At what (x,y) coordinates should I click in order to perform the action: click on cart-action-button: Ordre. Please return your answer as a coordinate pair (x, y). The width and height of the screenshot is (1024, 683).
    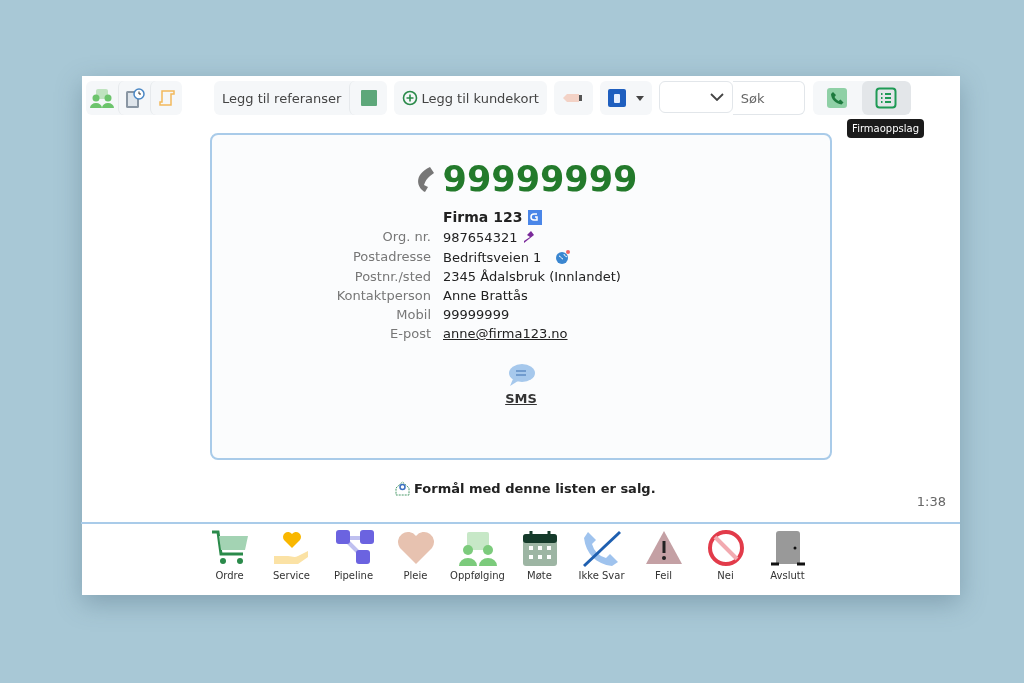
    Looking at the image, I should click on (229, 561).